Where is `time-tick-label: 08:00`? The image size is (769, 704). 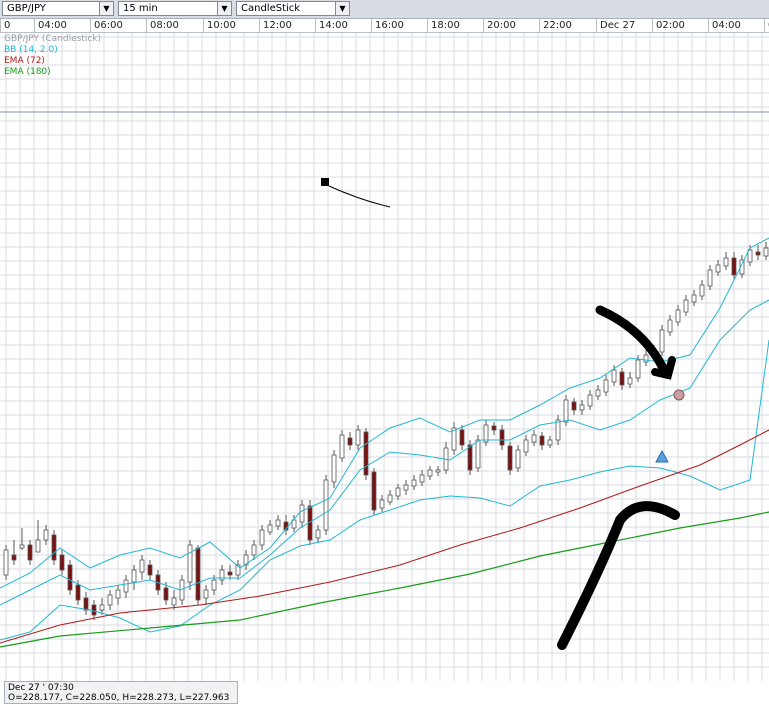
time-tick-label: 08:00 is located at coordinates (162, 25).